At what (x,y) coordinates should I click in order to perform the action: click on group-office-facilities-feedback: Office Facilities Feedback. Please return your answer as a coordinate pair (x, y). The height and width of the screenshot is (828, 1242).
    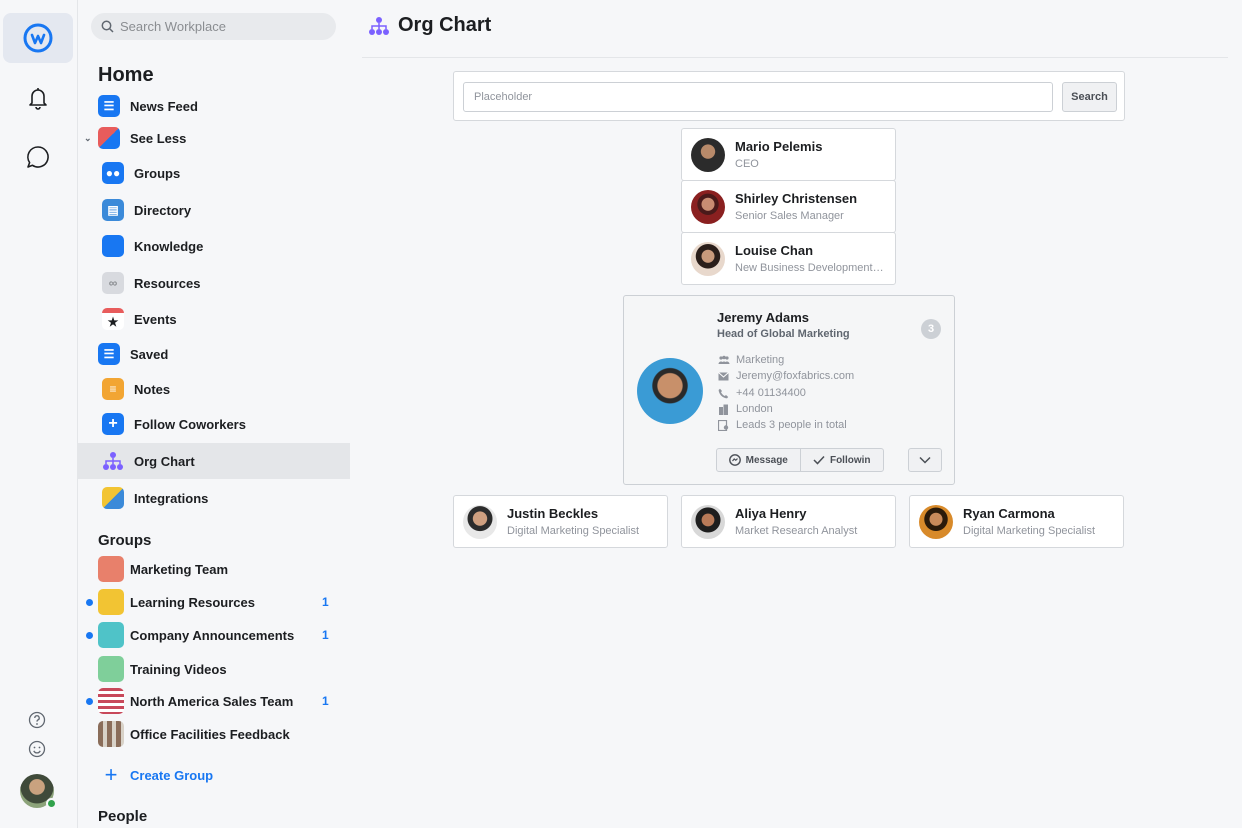
    Looking at the image, I should click on (214, 734).